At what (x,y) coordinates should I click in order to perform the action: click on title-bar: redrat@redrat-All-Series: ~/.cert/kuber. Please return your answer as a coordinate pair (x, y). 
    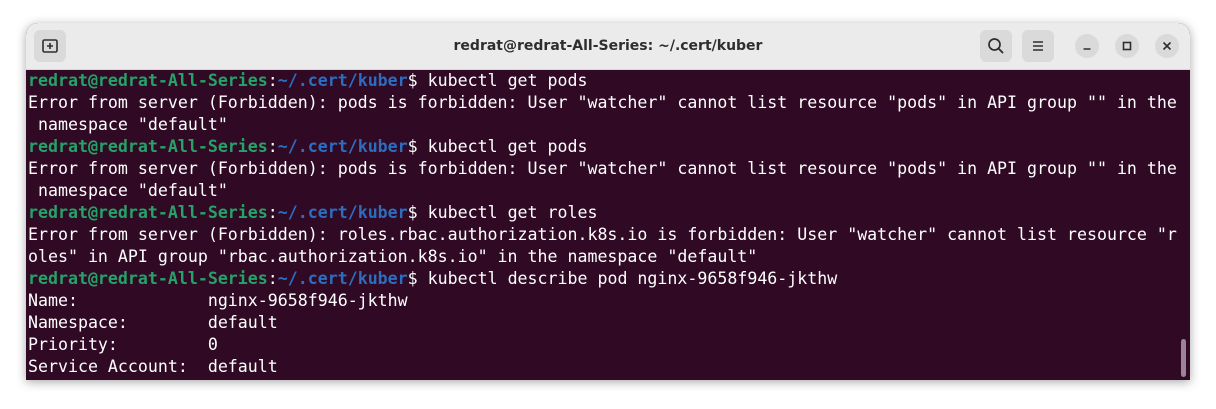
    Looking at the image, I should click on (608, 46).